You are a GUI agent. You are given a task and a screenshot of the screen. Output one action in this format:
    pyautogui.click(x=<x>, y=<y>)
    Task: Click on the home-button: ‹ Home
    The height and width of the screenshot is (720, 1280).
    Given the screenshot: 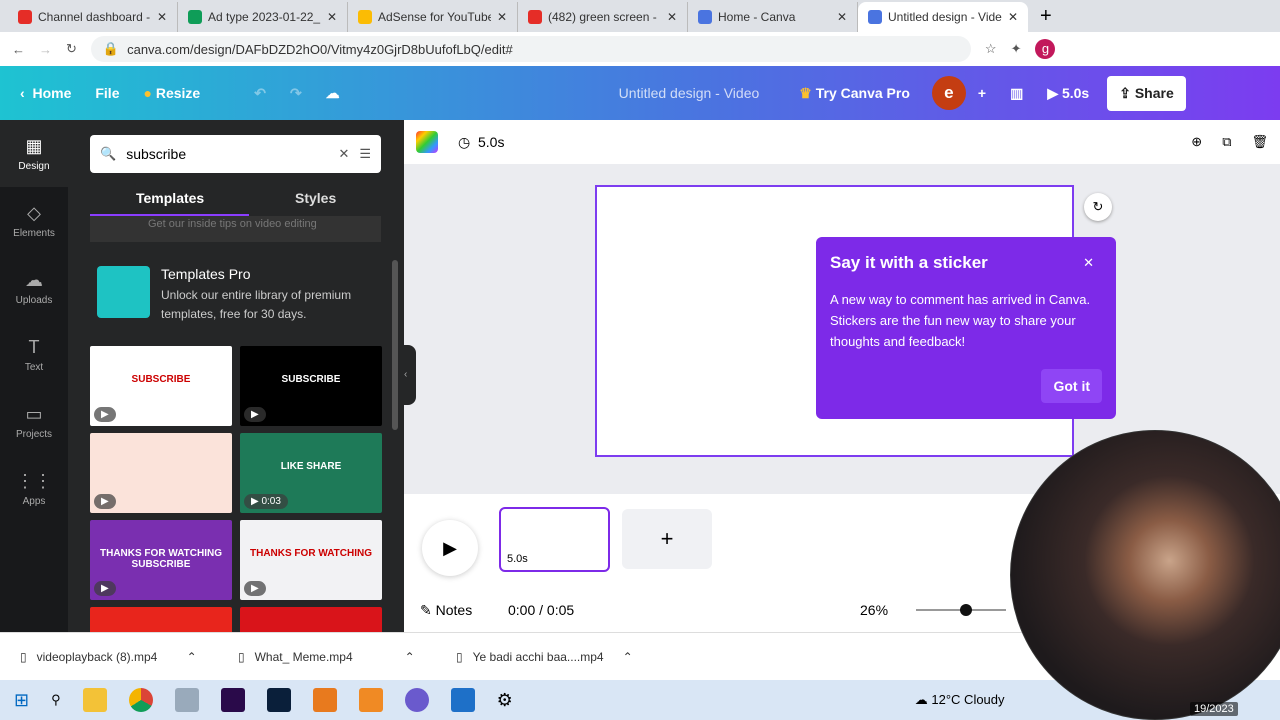 What is the action you would take?
    pyautogui.click(x=41, y=93)
    